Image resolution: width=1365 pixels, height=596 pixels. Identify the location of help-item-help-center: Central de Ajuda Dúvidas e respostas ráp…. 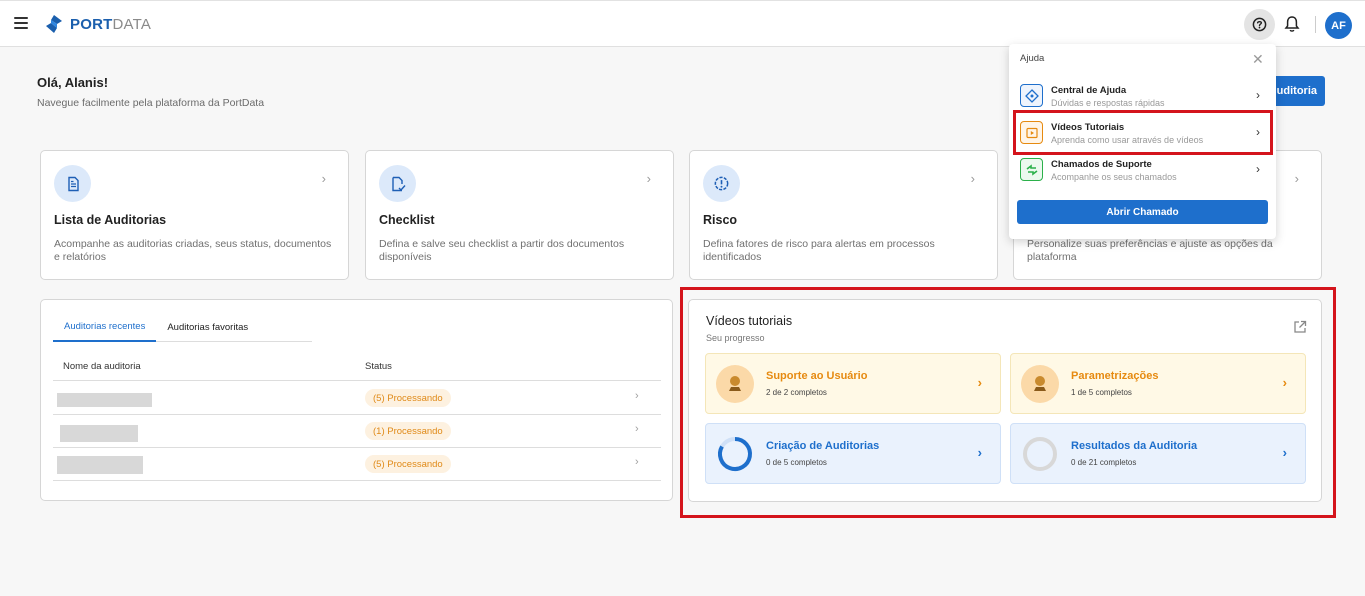
(1143, 96).